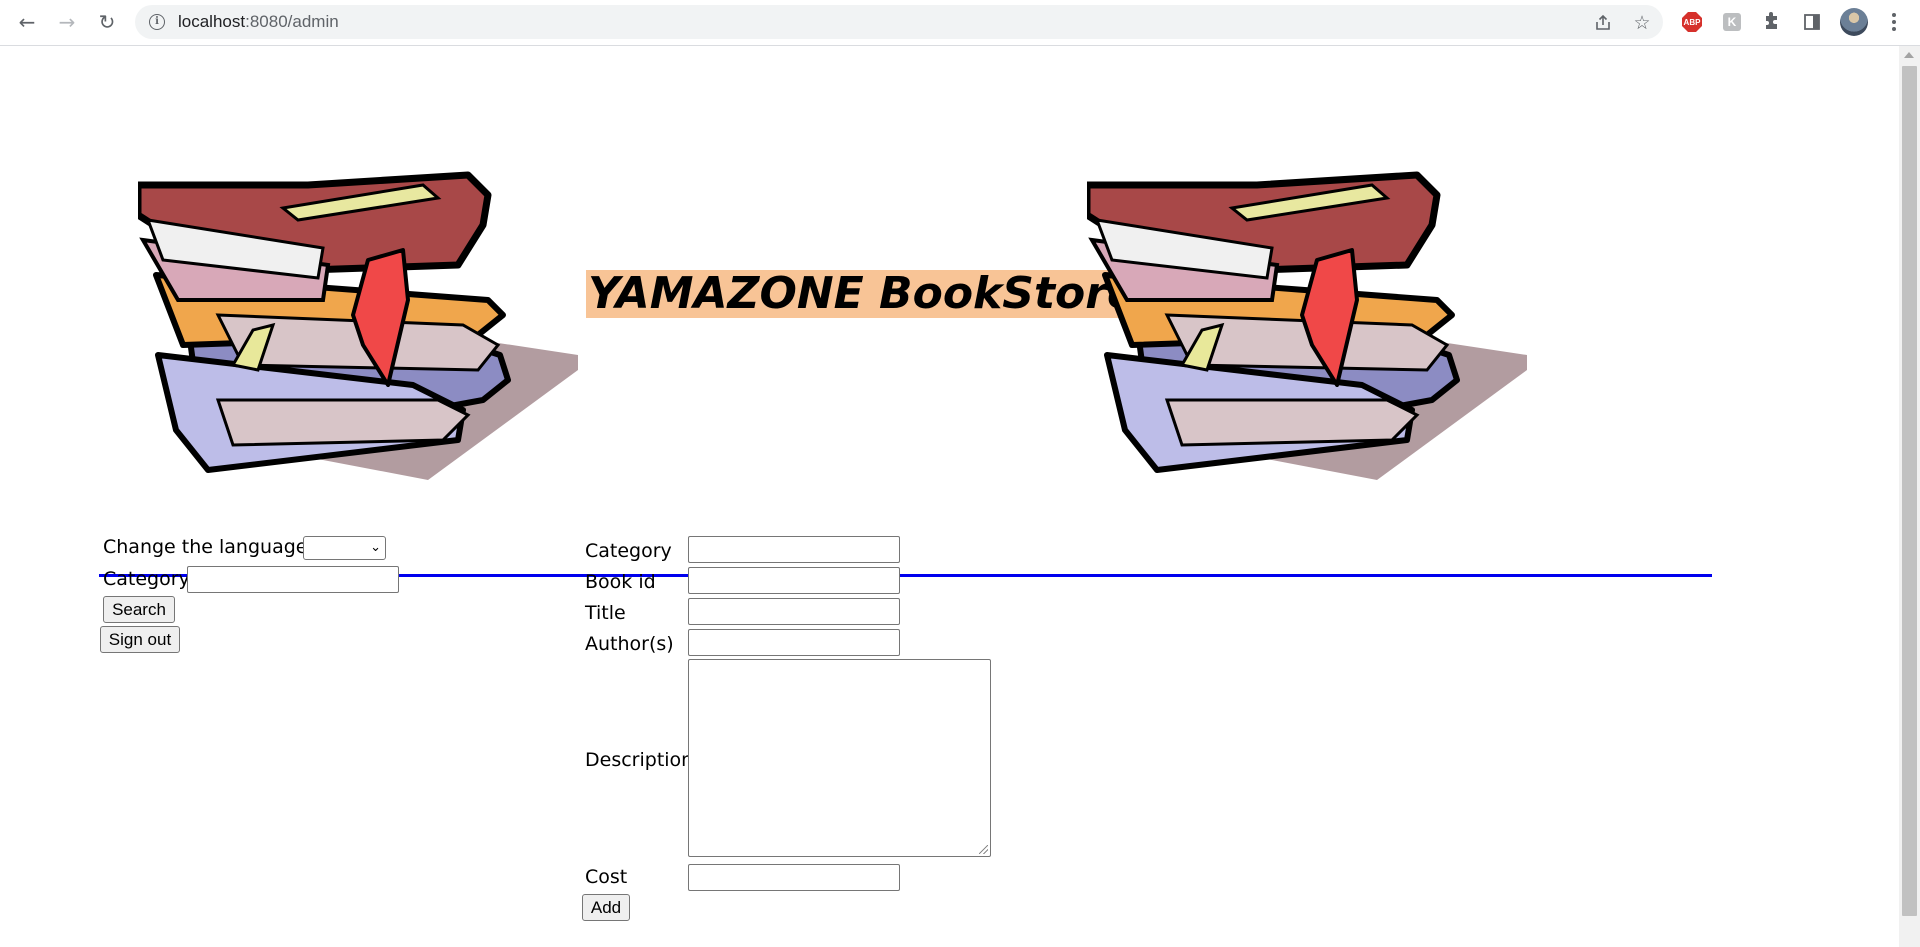 The height and width of the screenshot is (947, 1920). I want to click on share-icon, so click(1603, 23).